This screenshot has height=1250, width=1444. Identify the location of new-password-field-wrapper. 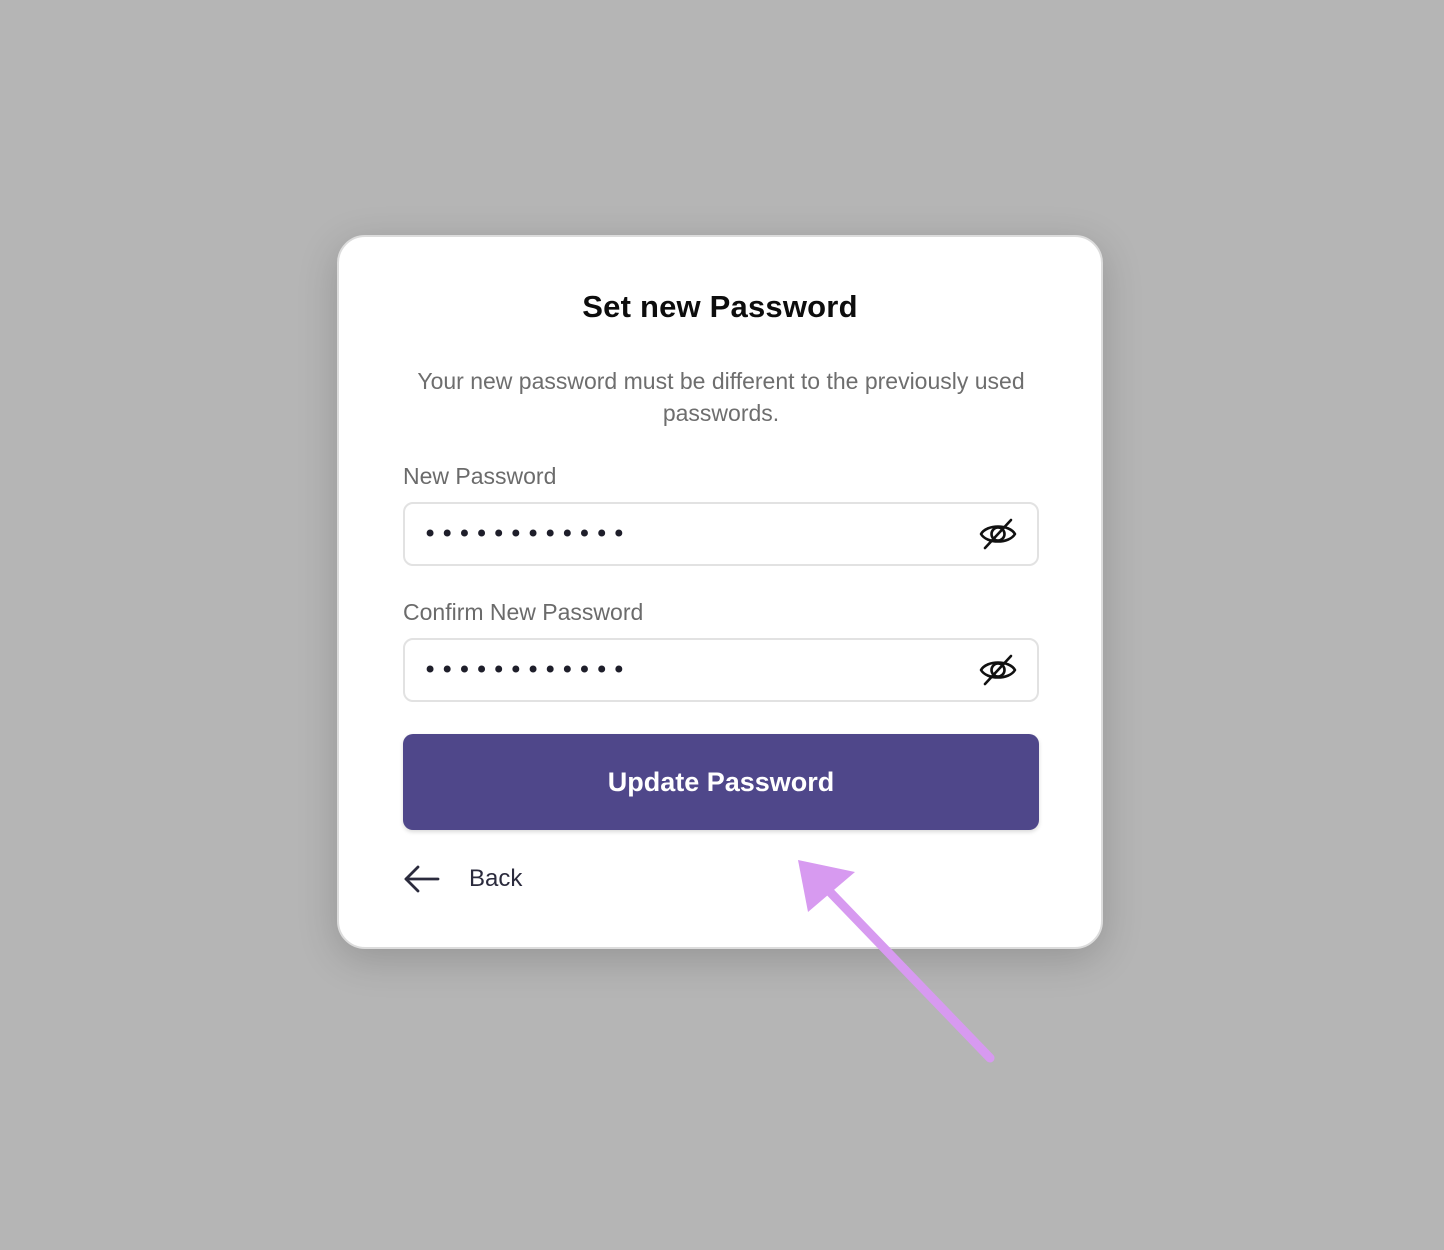
(721, 534).